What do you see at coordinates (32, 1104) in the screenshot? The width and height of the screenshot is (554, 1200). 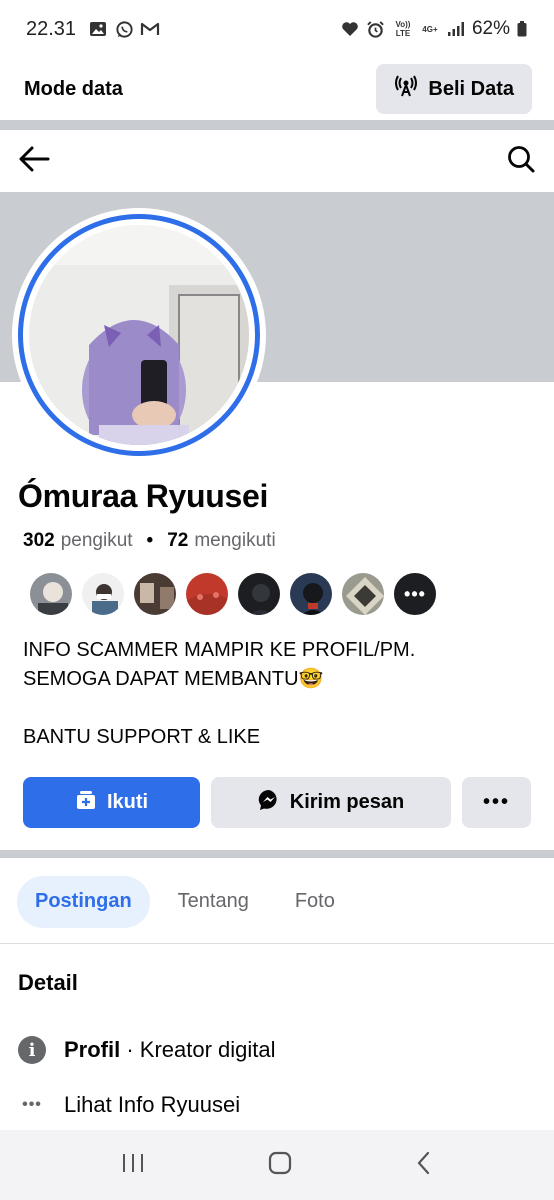 I see `more-dots-icon: •••` at bounding box center [32, 1104].